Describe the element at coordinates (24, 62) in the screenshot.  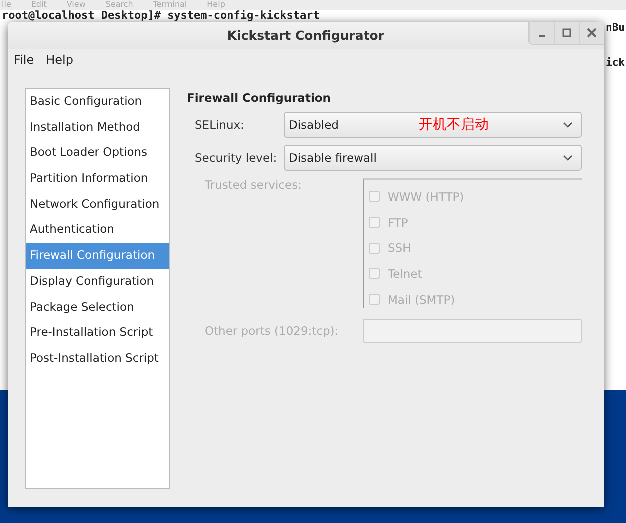
I see `menu-item: File` at that location.